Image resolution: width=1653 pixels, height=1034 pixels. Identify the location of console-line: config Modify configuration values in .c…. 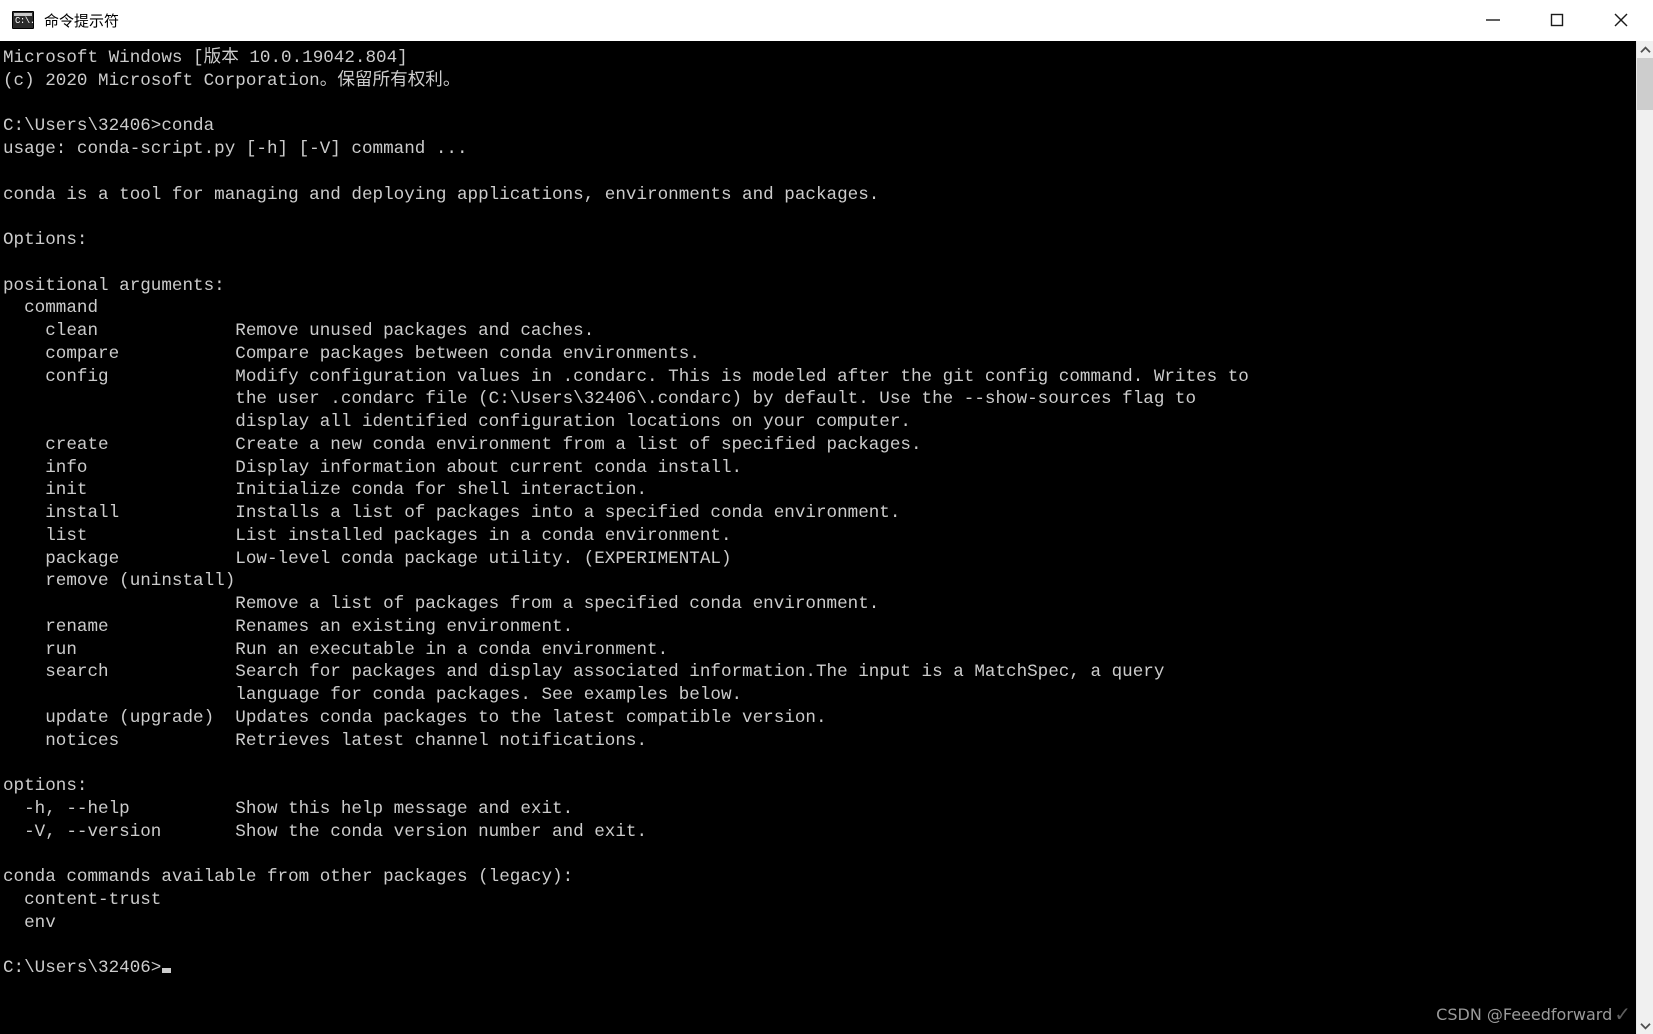
(626, 376).